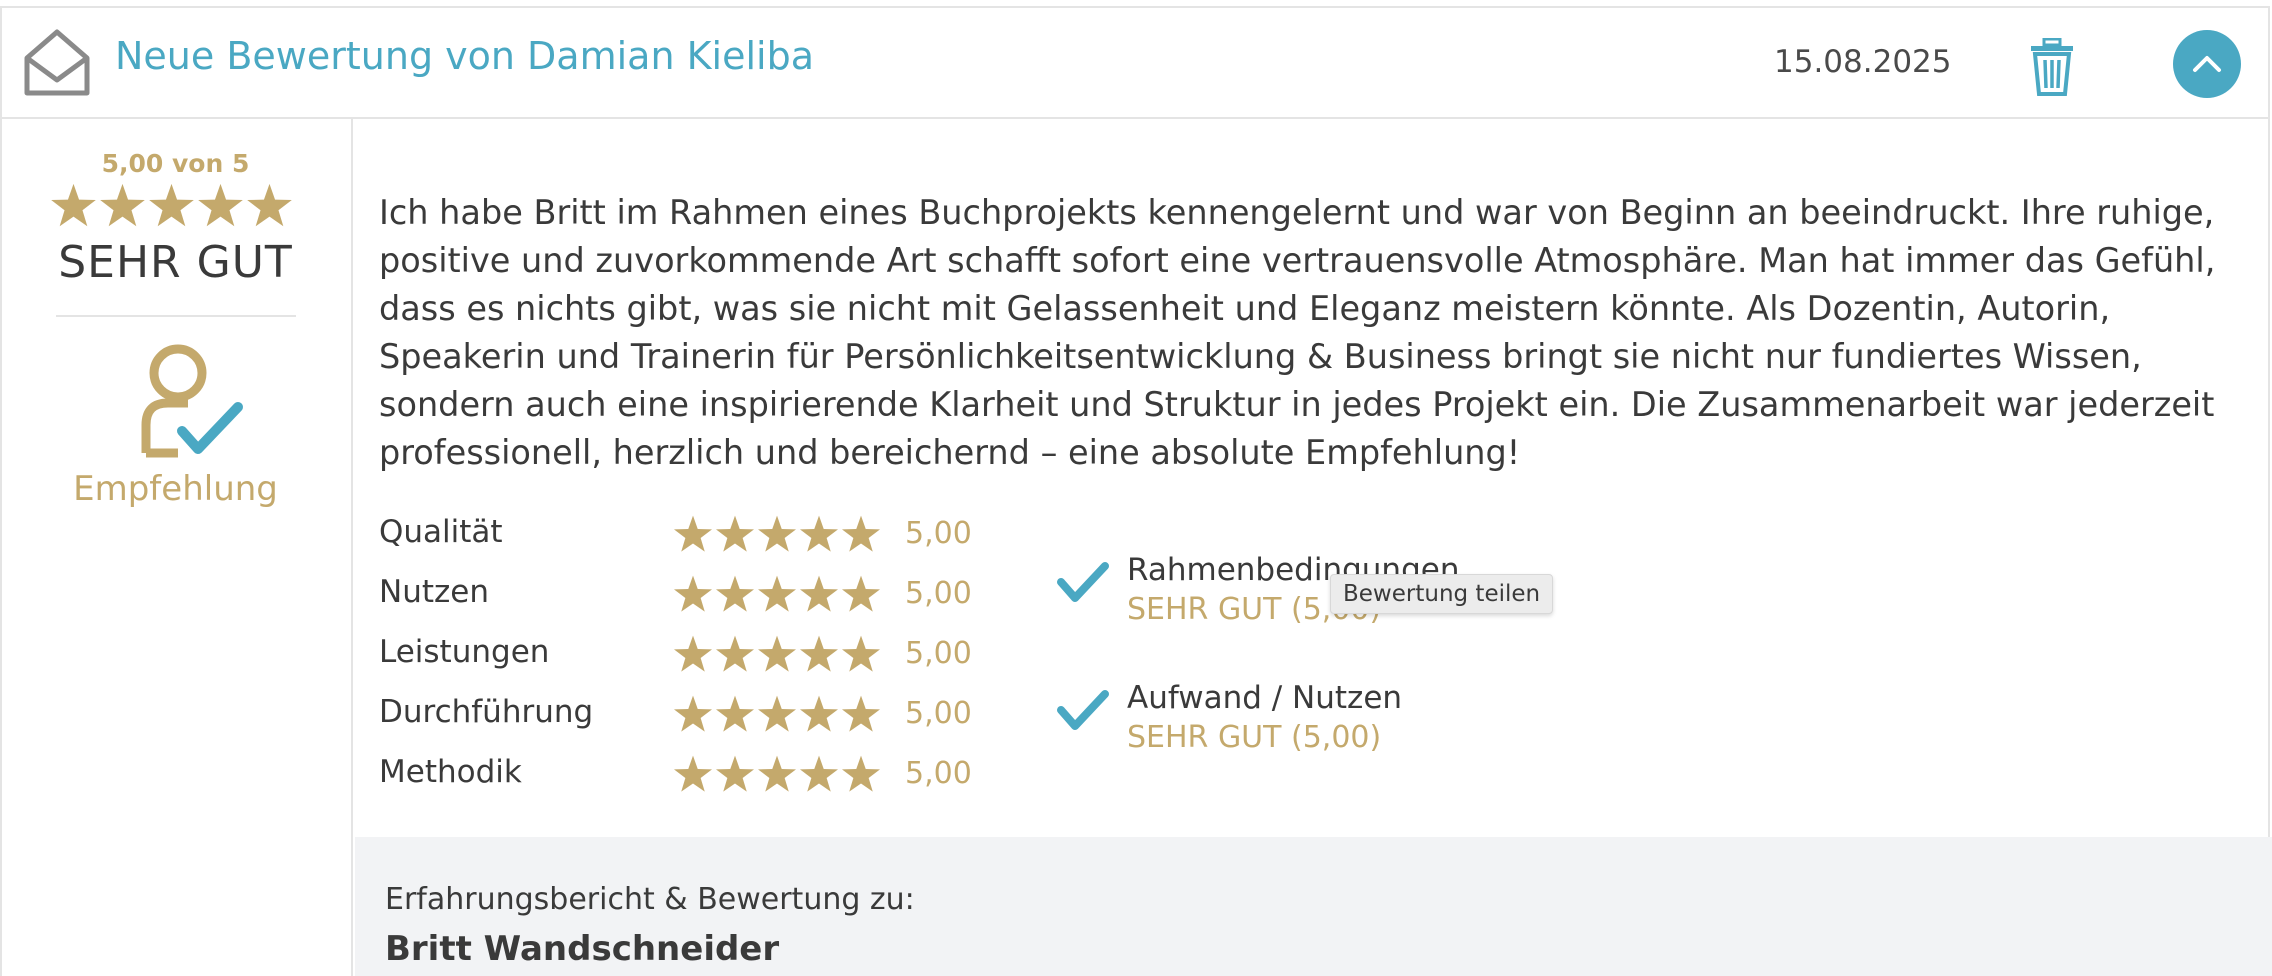 The image size is (2272, 976). I want to click on criteria-row: Methodik 5,00, so click(679, 774).